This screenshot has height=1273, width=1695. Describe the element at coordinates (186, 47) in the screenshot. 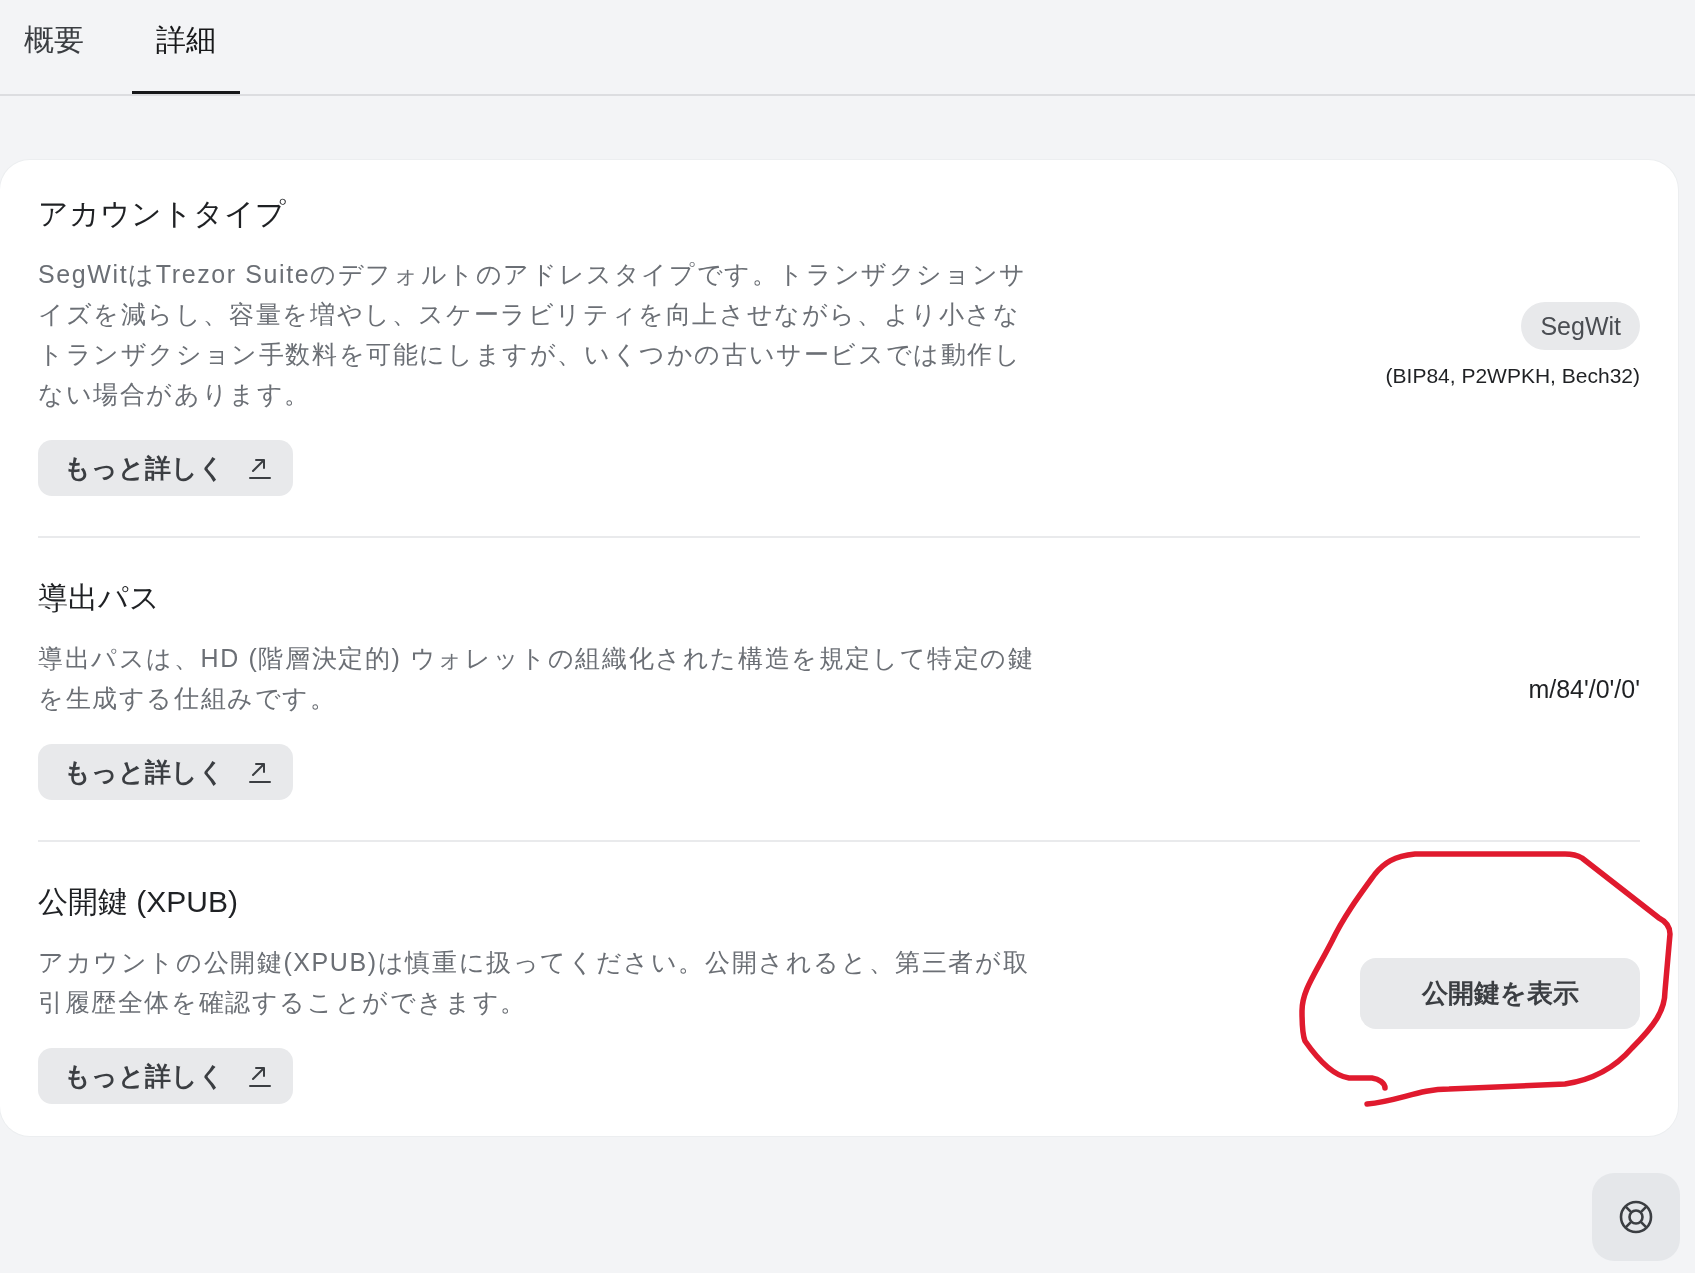

I see `tab: 詳細` at that location.